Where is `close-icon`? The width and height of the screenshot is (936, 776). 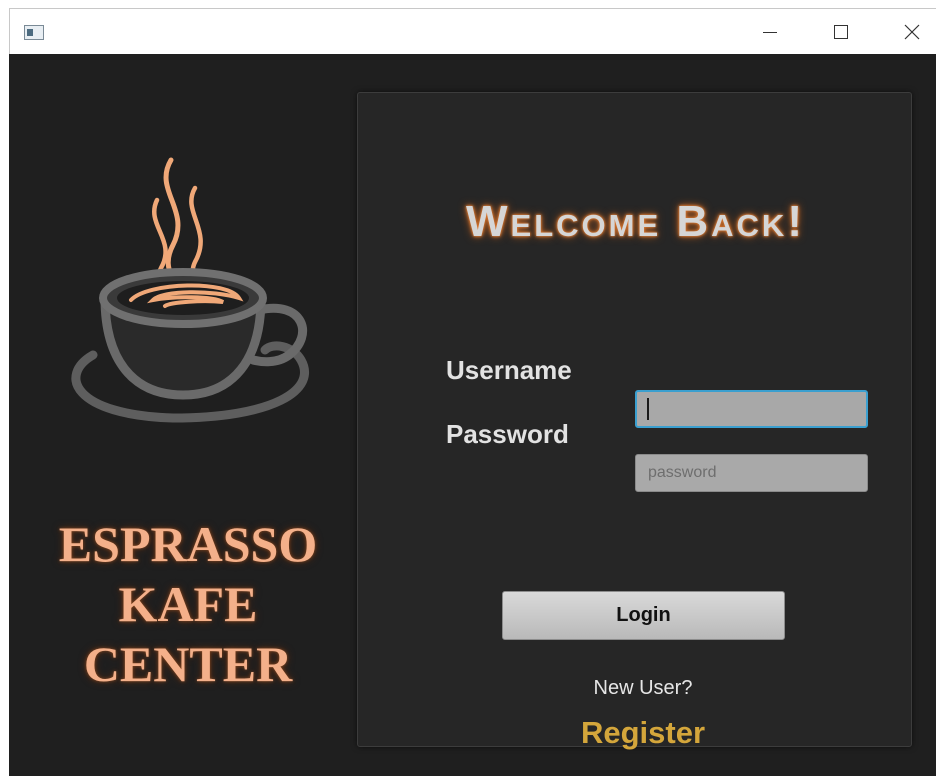 close-icon is located at coordinates (912, 32).